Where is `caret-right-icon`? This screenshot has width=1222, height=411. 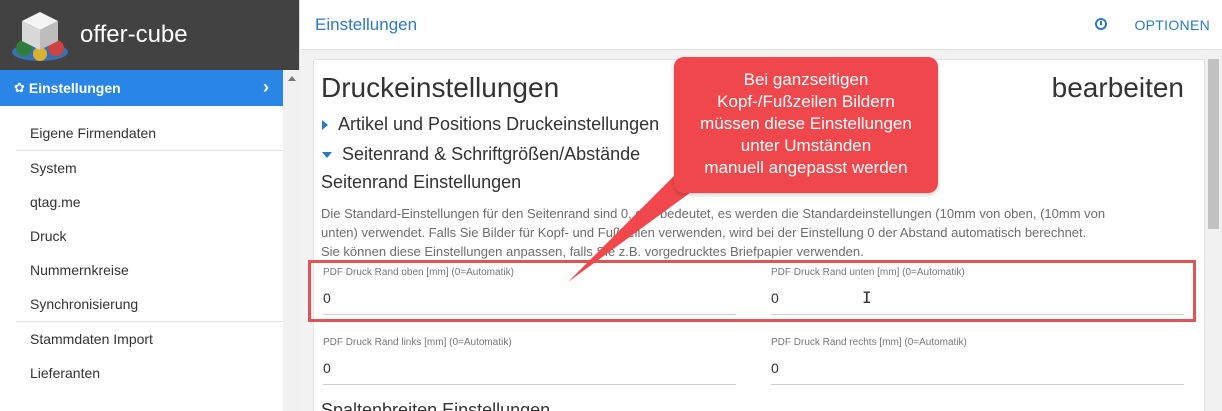
caret-right-icon is located at coordinates (325, 125).